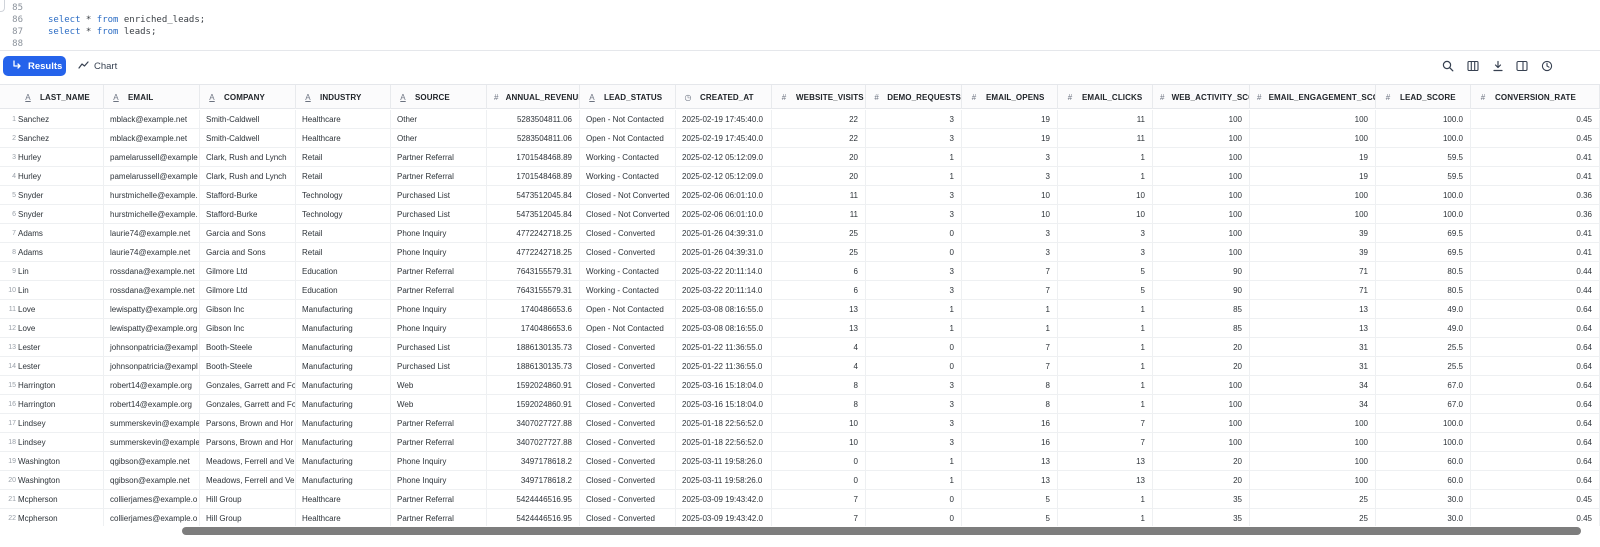 This screenshot has height=547, width=1600. Describe the element at coordinates (628, 176) in the screenshot. I see `table-cell: Working - Contacted` at that location.